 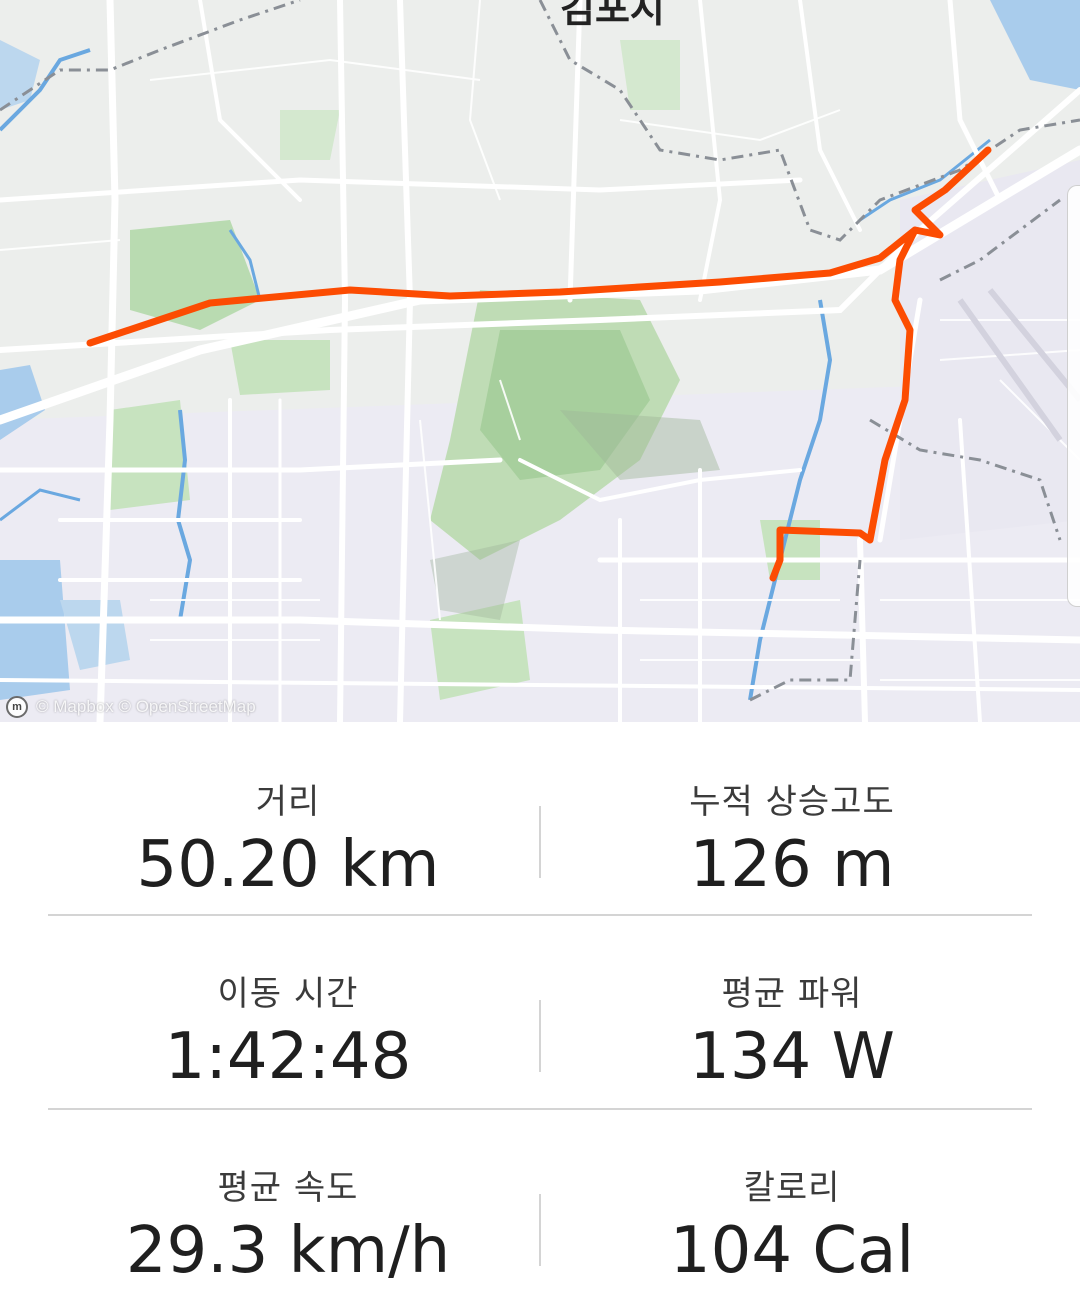 I want to click on stat-moving-time-value: 1:42:48, so click(x=288, y=1057).